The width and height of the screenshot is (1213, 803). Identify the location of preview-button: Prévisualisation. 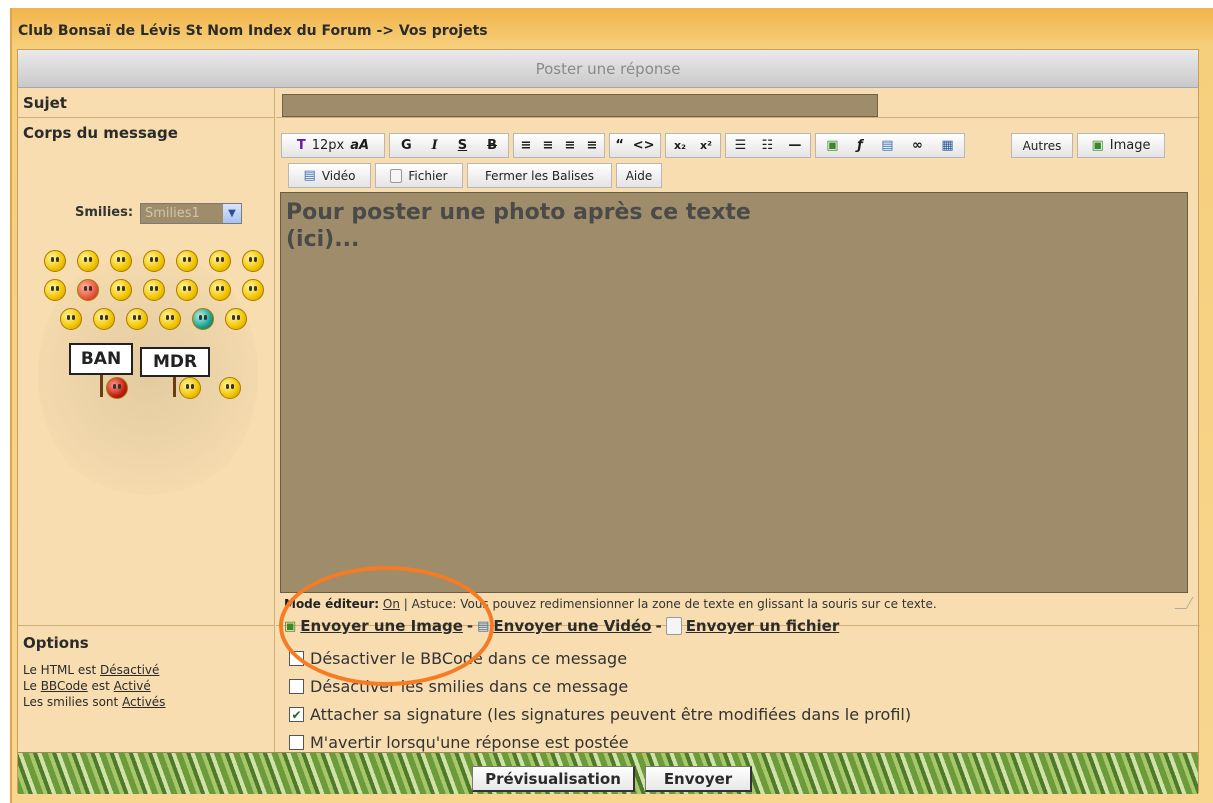
(553, 779).